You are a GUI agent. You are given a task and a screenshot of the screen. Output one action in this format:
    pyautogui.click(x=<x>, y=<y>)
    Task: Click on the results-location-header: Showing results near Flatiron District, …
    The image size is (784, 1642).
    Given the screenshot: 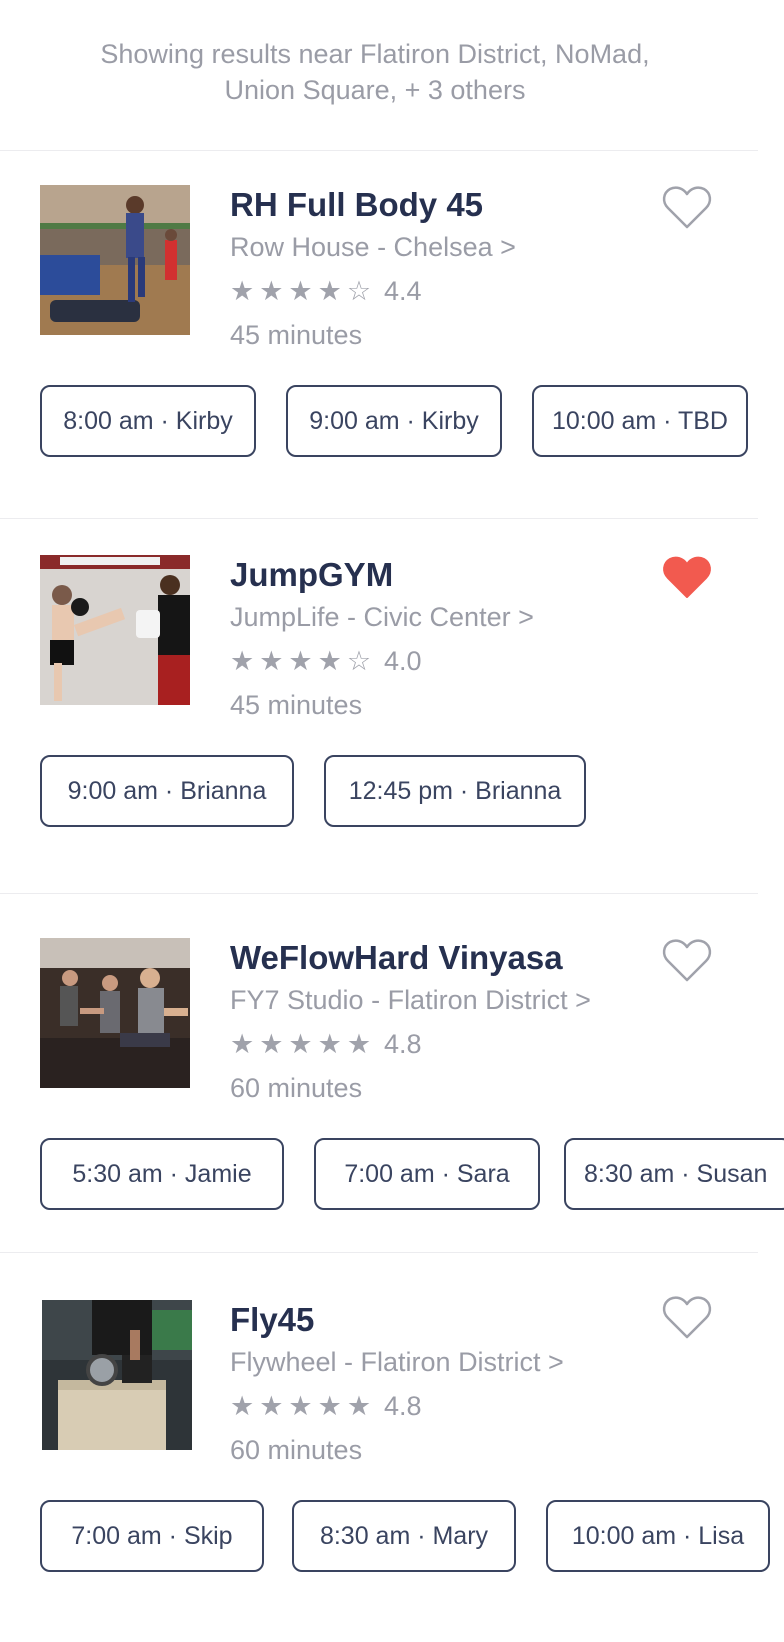 What is the action you would take?
    pyautogui.click(x=375, y=72)
    